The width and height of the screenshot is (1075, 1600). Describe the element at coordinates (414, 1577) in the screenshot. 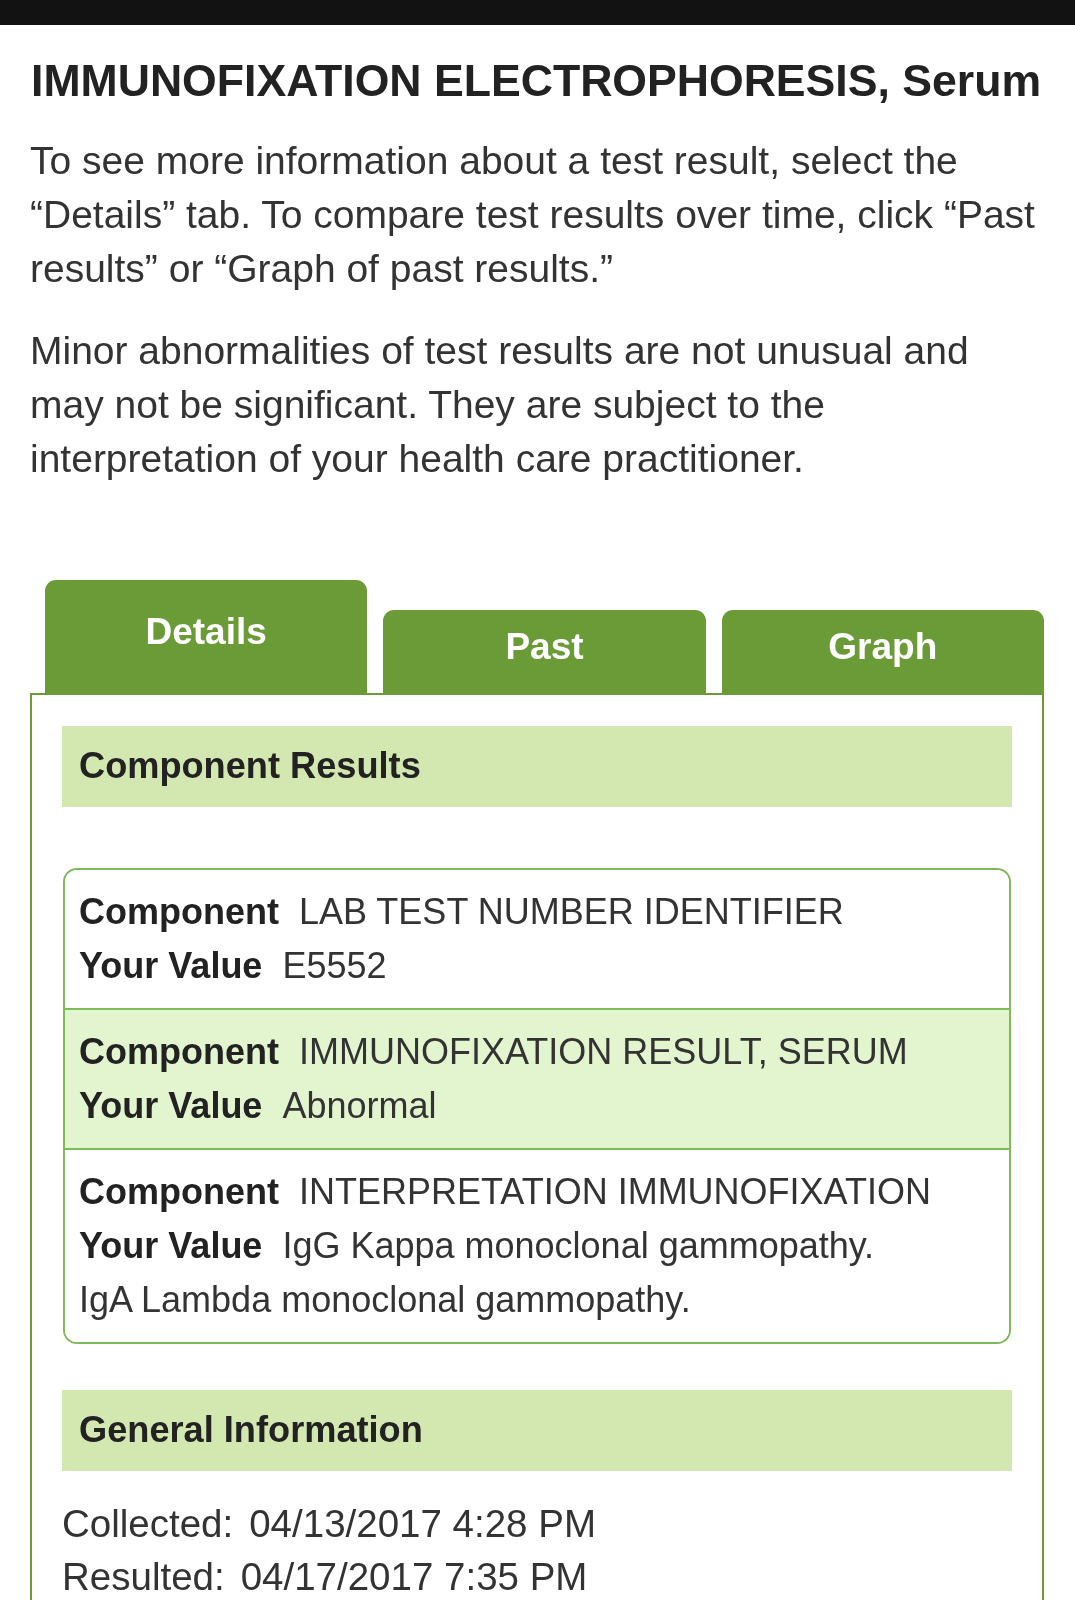

I see `info-value: 04/17/2017 7:35 PM` at that location.